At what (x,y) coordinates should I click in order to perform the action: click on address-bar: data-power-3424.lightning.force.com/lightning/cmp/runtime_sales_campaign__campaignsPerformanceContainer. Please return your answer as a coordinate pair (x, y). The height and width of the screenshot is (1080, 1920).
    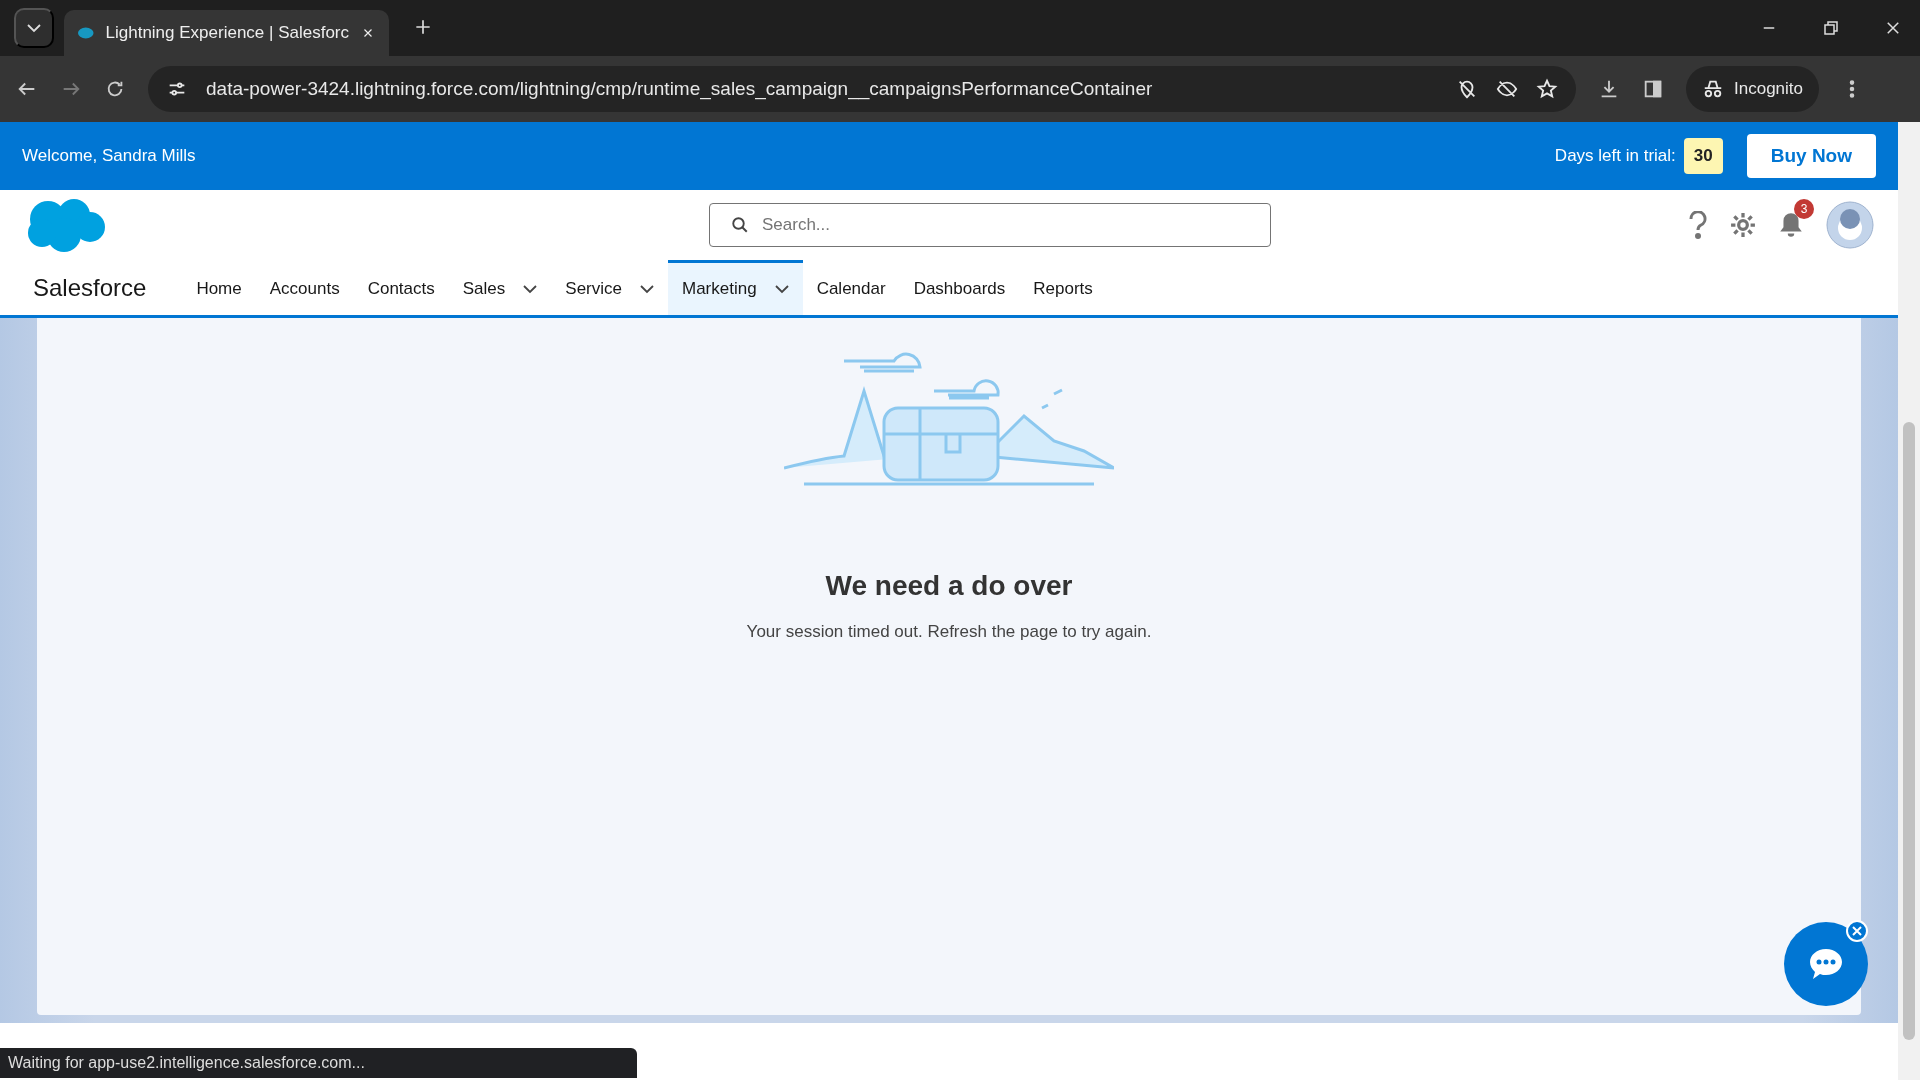
    Looking at the image, I should click on (862, 89).